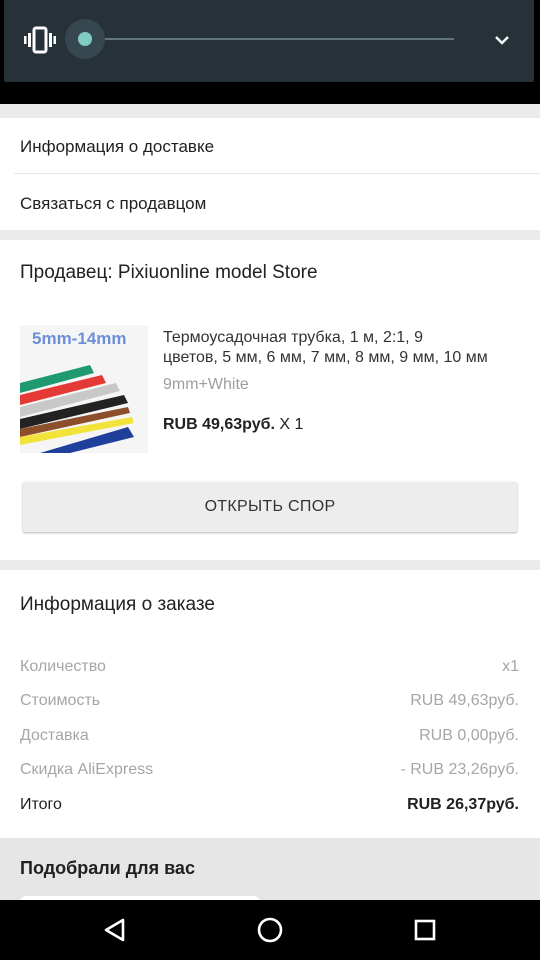 The width and height of the screenshot is (540, 960). What do you see at coordinates (277, 173) in the screenshot?
I see `divider` at bounding box center [277, 173].